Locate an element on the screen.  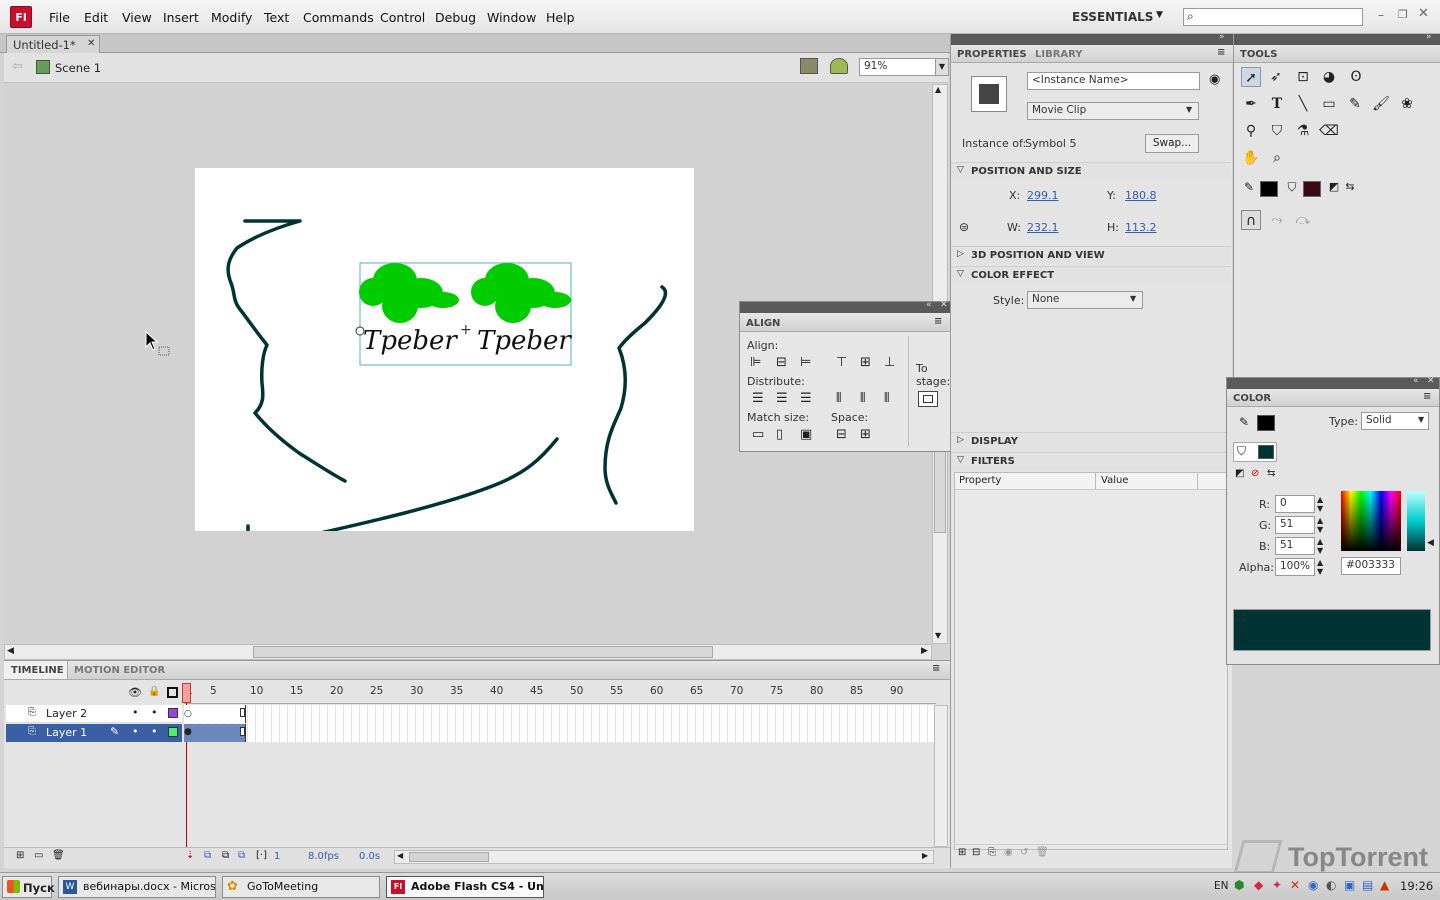
hscroll-thumb is located at coordinates (483, 652).